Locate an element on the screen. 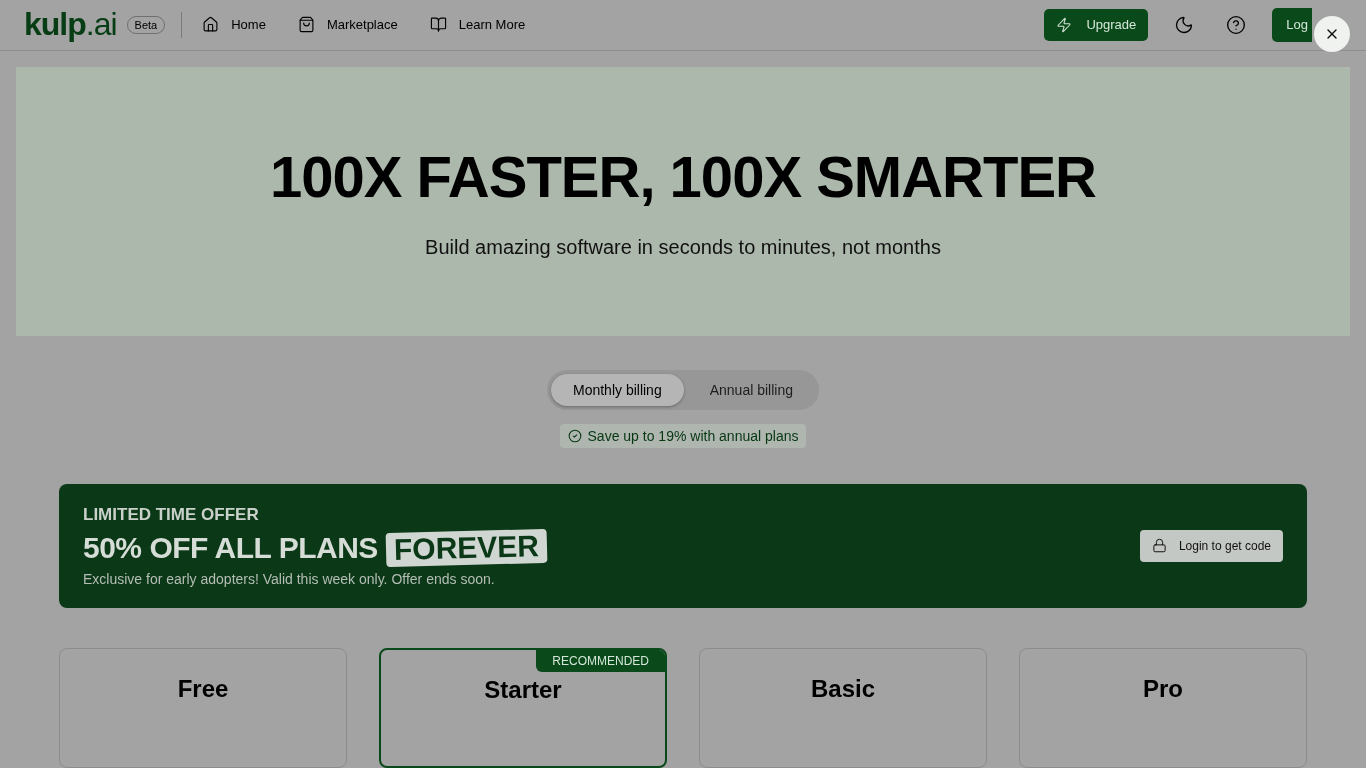 The width and height of the screenshot is (1366, 768). recommended-ribbon: RECOMMENDED is located at coordinates (600, 661).